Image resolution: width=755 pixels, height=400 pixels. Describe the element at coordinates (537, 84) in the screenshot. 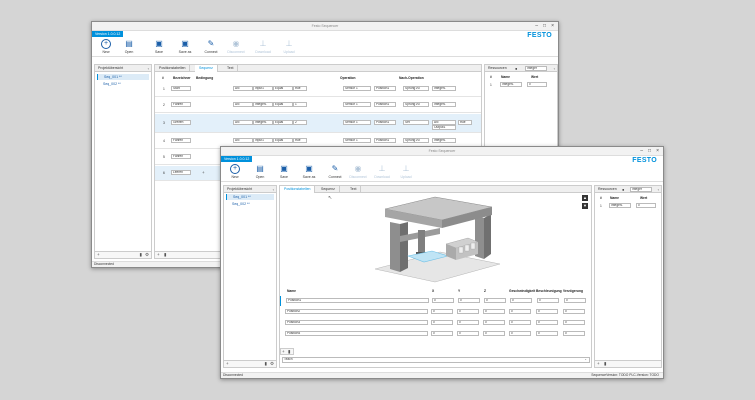

I see `resource-value-field: 0` at that location.